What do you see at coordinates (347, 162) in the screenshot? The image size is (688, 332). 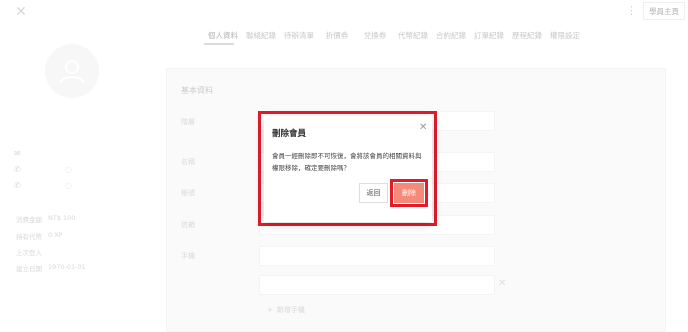 I see `dialog-message: 會員一經刪除即不可恢復，會將該會員的相關資料與權限移除，確定要刪除嗎？` at bounding box center [347, 162].